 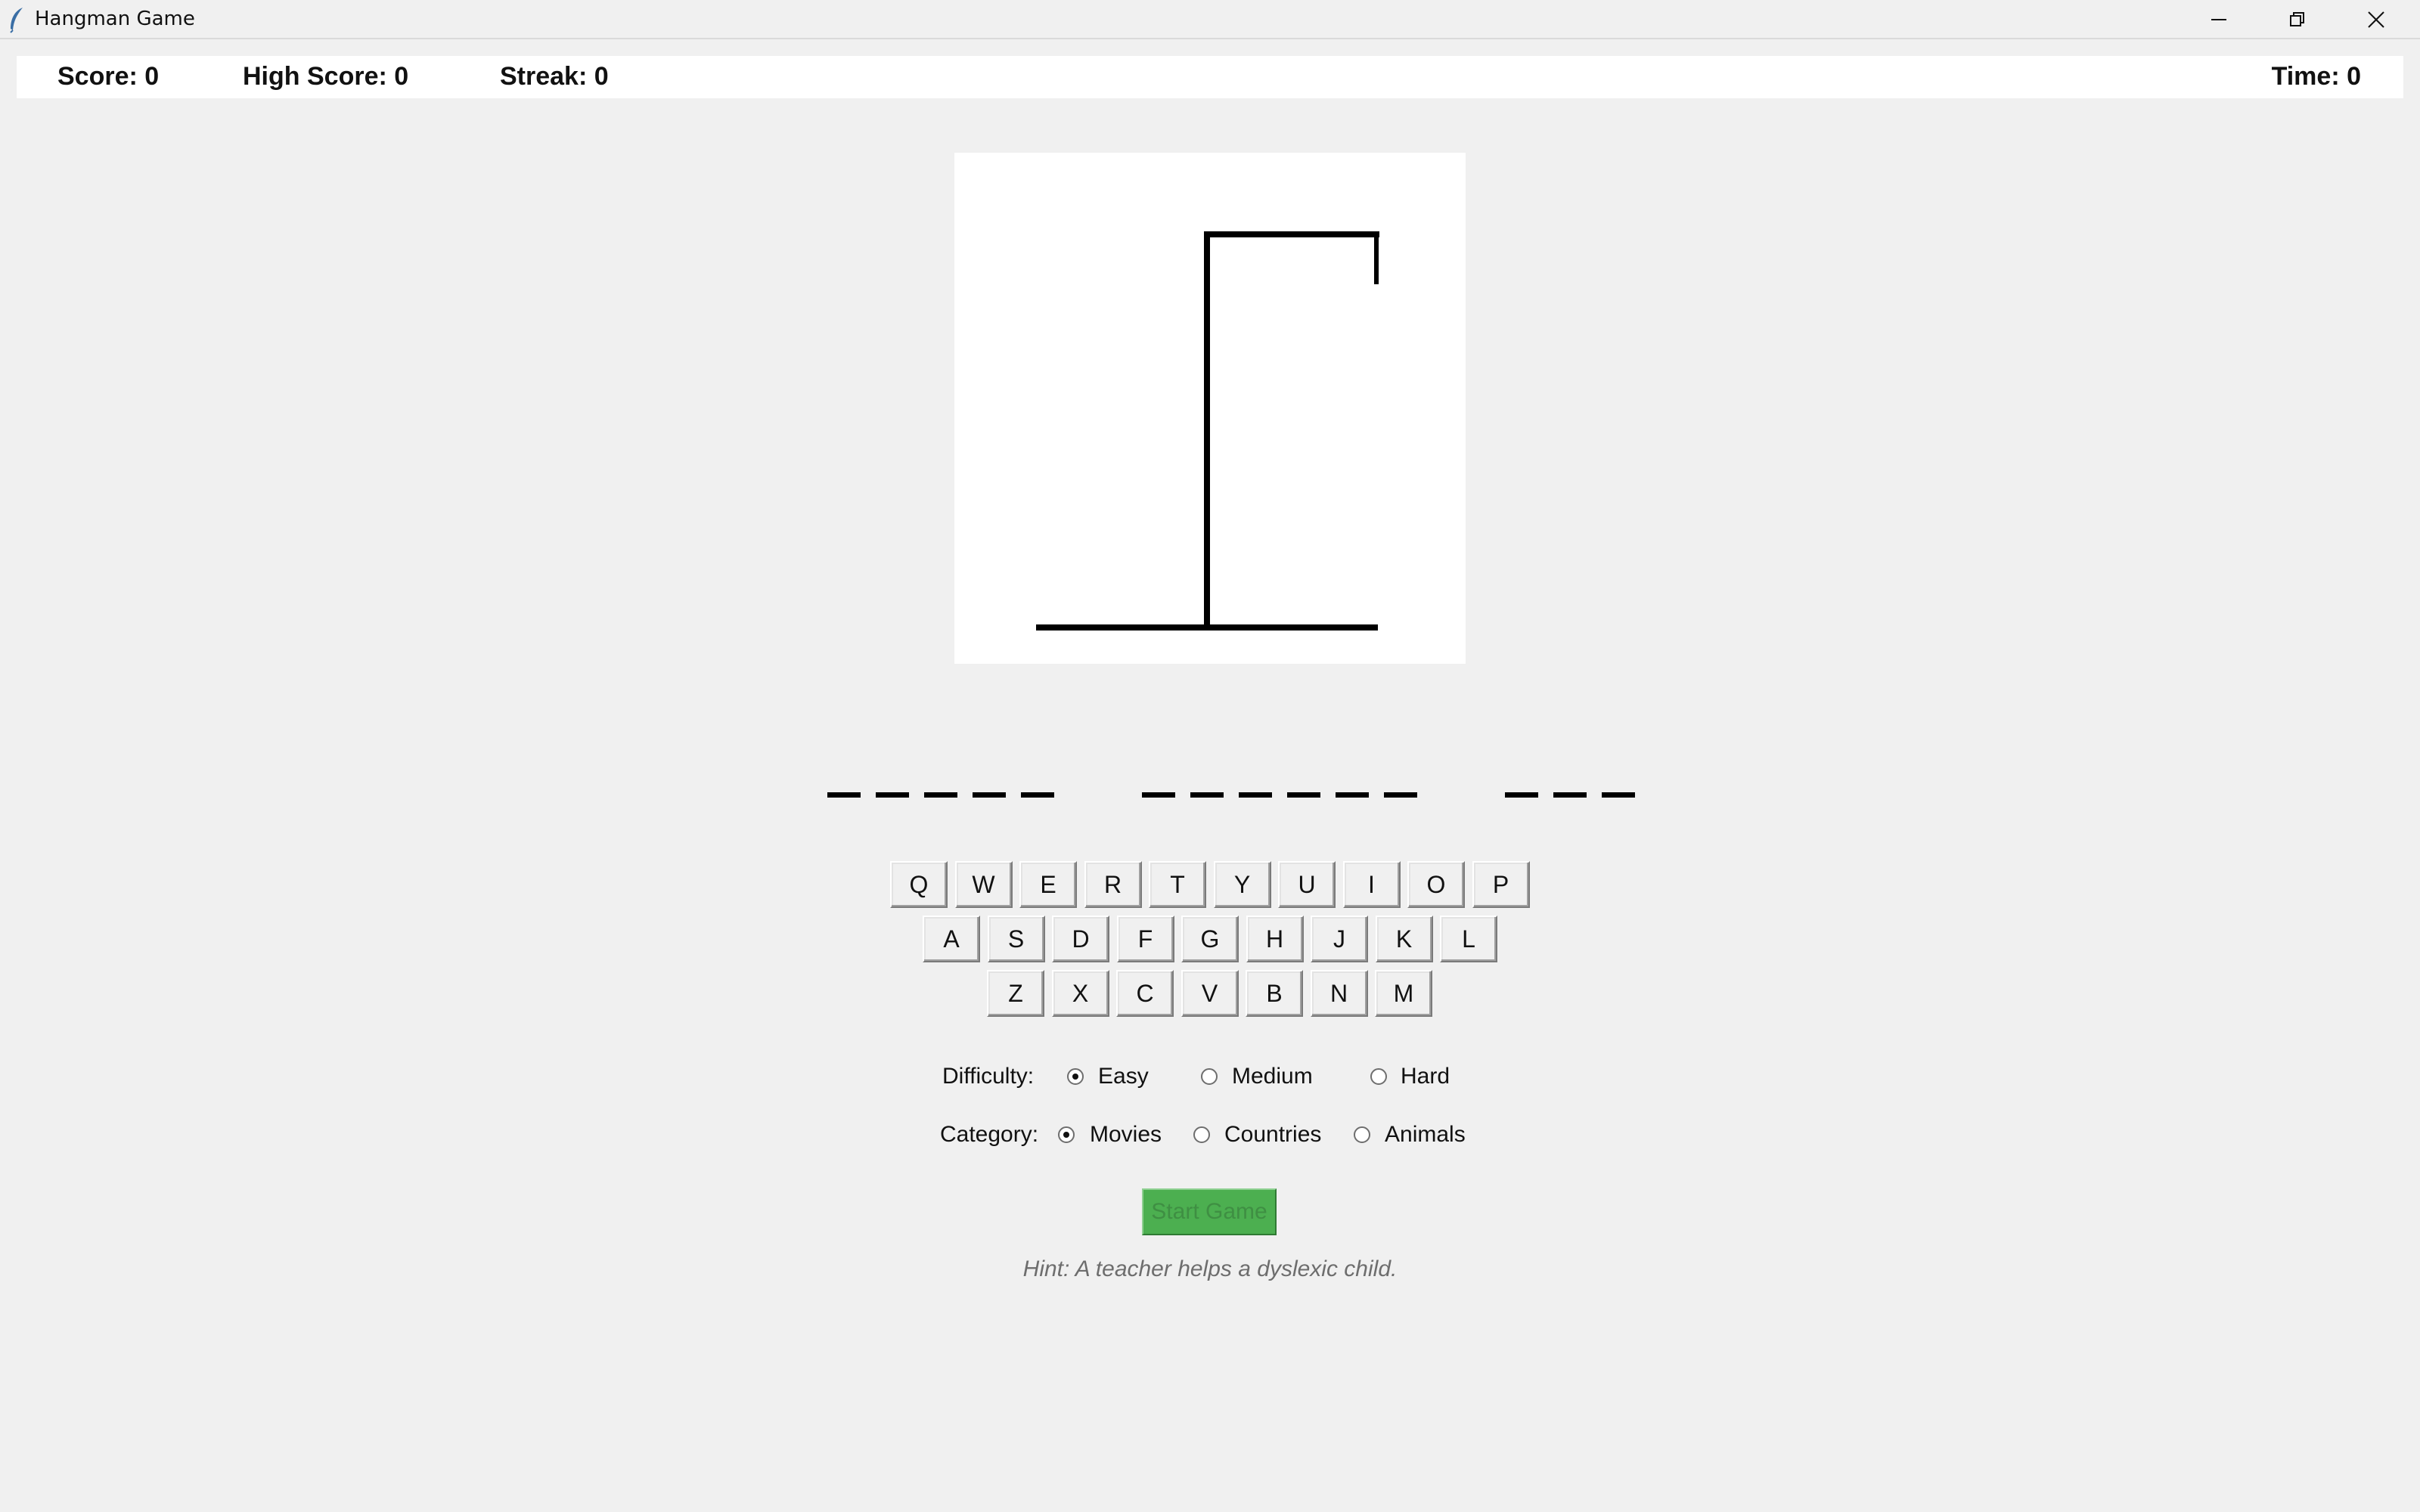 What do you see at coordinates (1080, 939) in the screenshot?
I see `key-d: D` at bounding box center [1080, 939].